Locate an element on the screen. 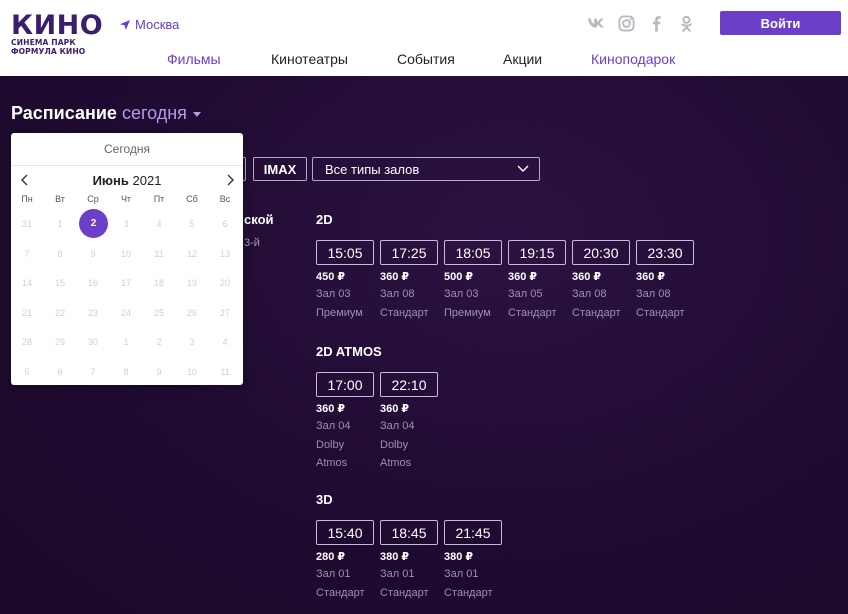 This screenshot has height=614, width=848. today-button: Сегодня is located at coordinates (127, 149).